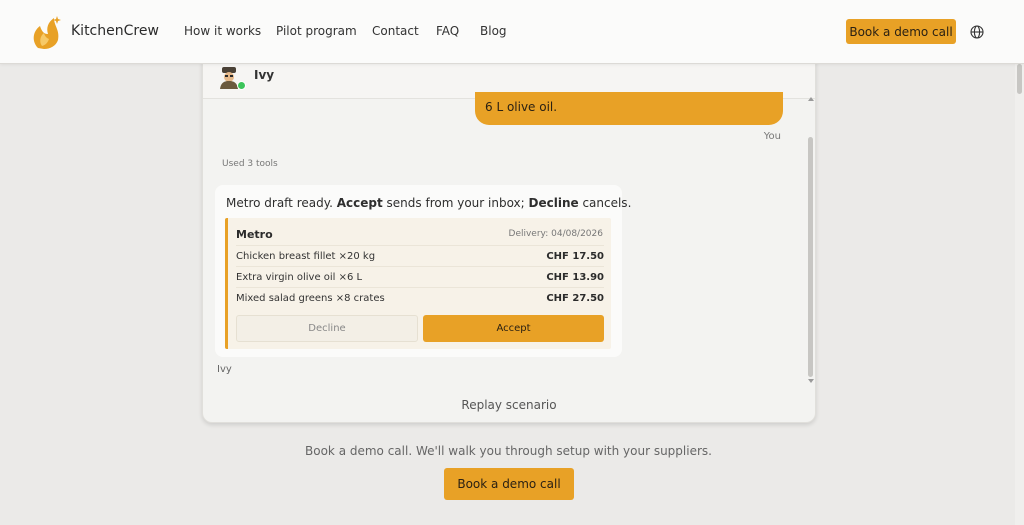  What do you see at coordinates (264, 75) in the screenshot?
I see `chat-agent-name: Ivy` at bounding box center [264, 75].